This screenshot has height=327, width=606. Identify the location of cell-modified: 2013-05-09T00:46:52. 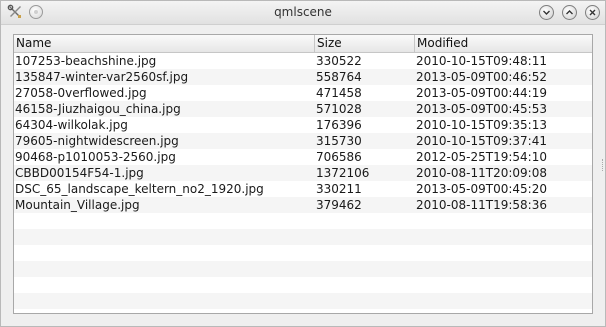
(481, 77).